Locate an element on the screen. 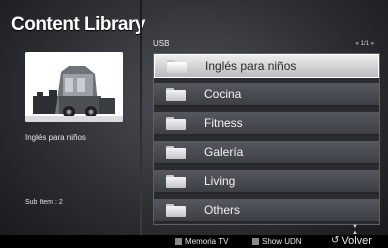 The width and height of the screenshot is (388, 248). show-udn-button: Show UDN is located at coordinates (277, 241).